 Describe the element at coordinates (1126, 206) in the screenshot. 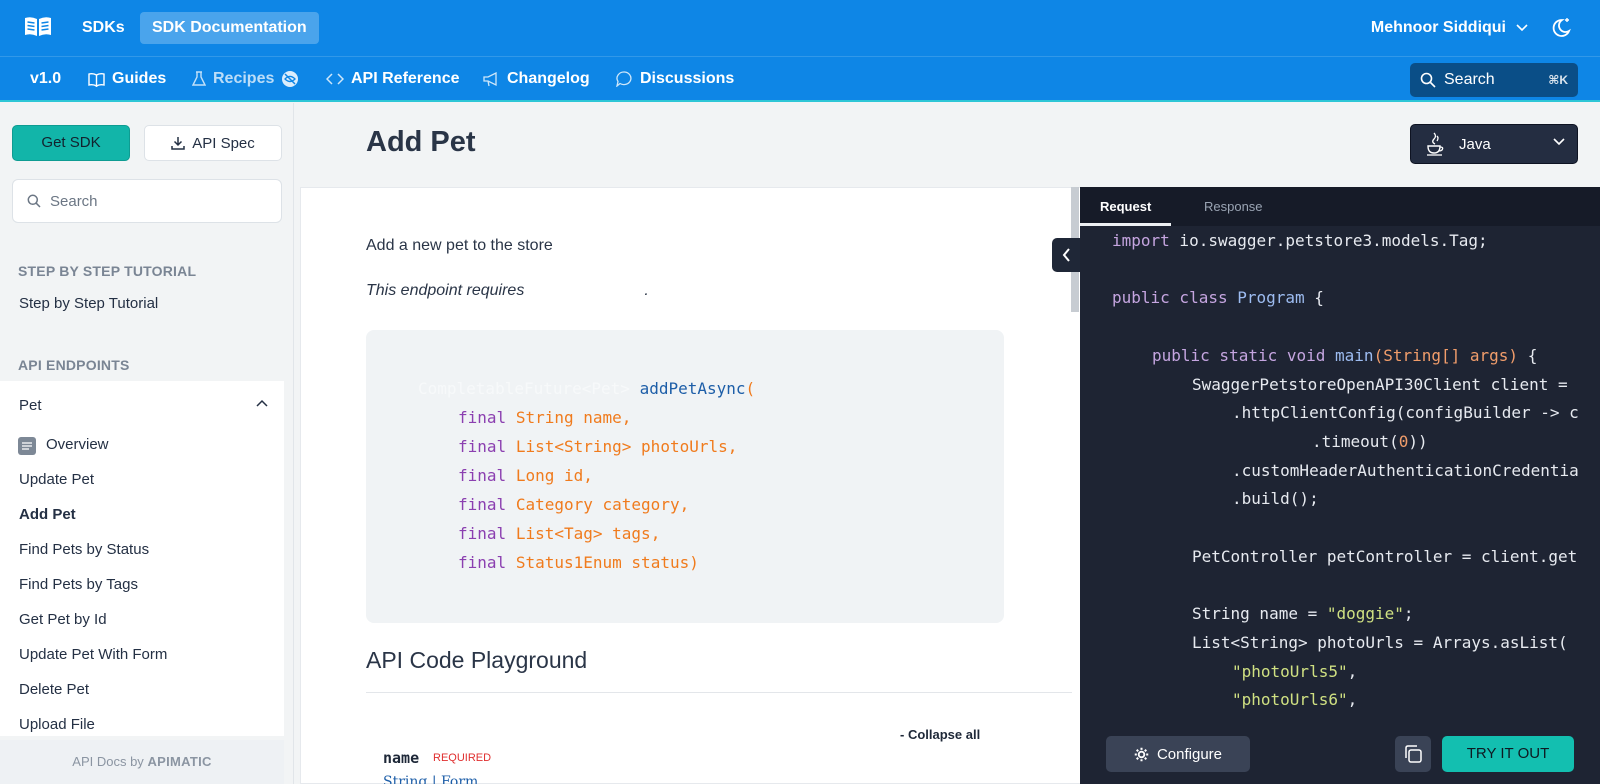

I see `tab-request: Request` at that location.